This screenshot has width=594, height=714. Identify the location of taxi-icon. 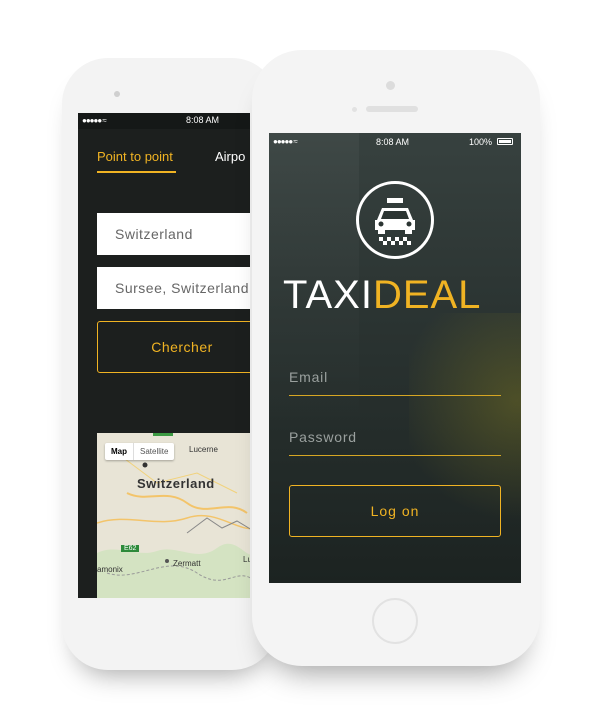
(395, 220).